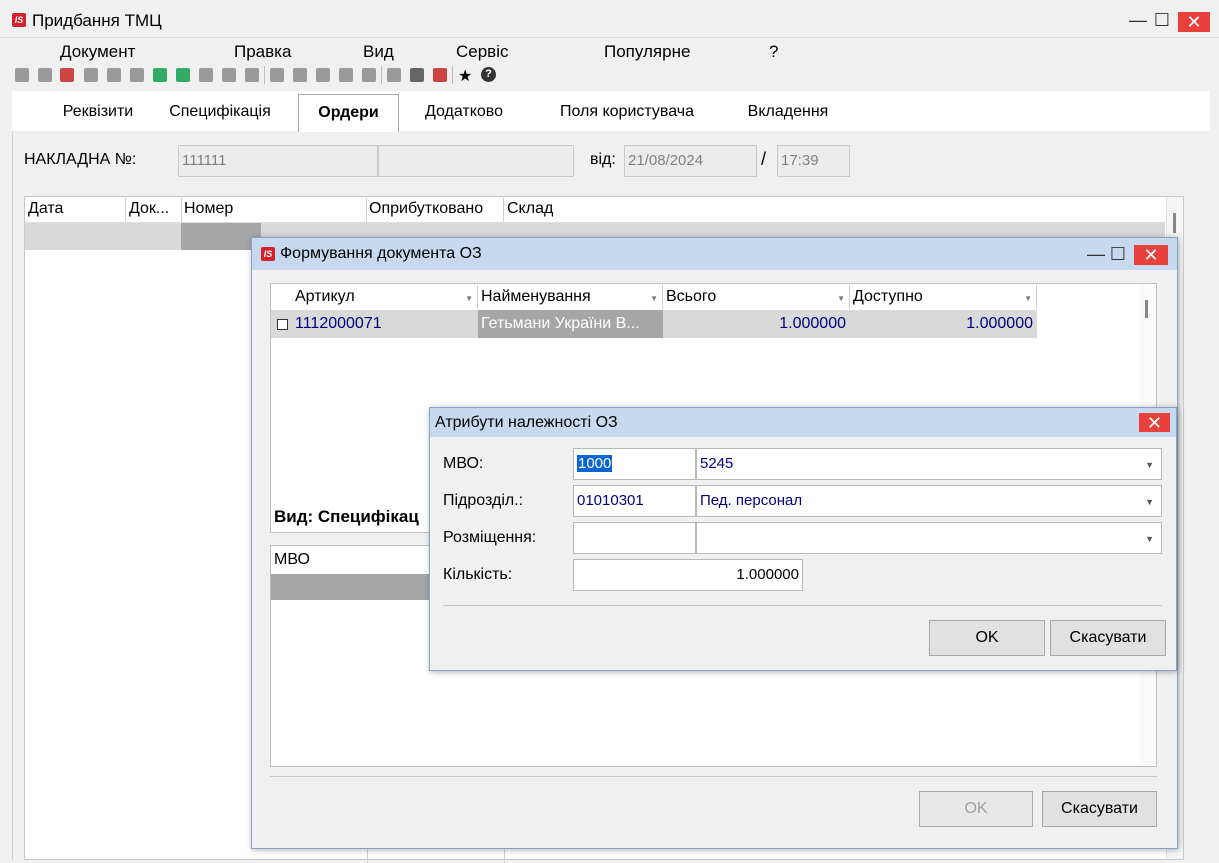 The height and width of the screenshot is (863, 1219). I want to click on message-icon, so click(323, 75).